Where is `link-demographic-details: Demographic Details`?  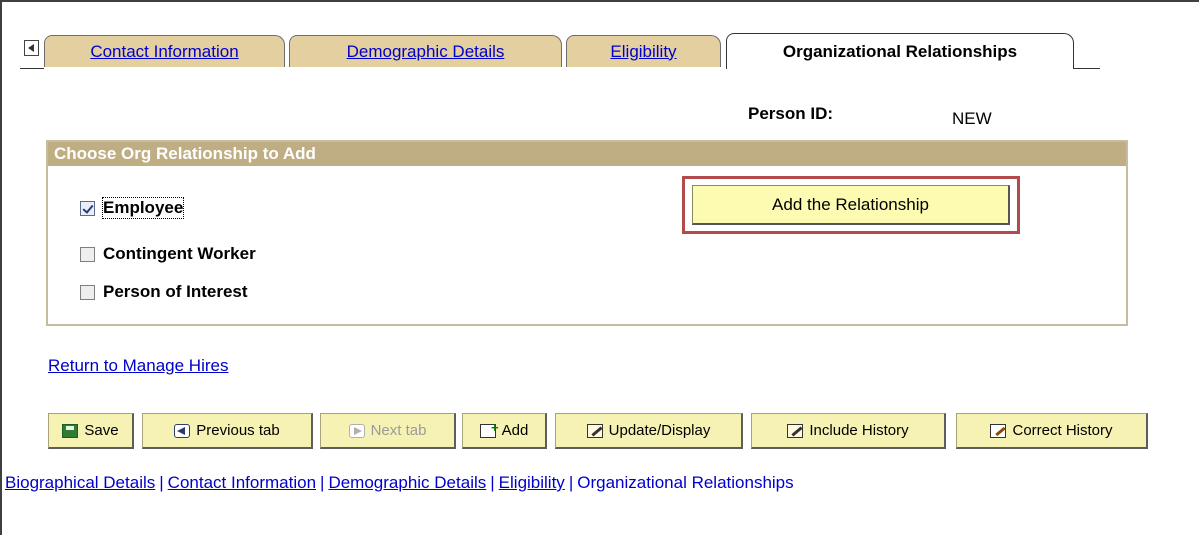
link-demographic-details: Demographic Details is located at coordinates (407, 482).